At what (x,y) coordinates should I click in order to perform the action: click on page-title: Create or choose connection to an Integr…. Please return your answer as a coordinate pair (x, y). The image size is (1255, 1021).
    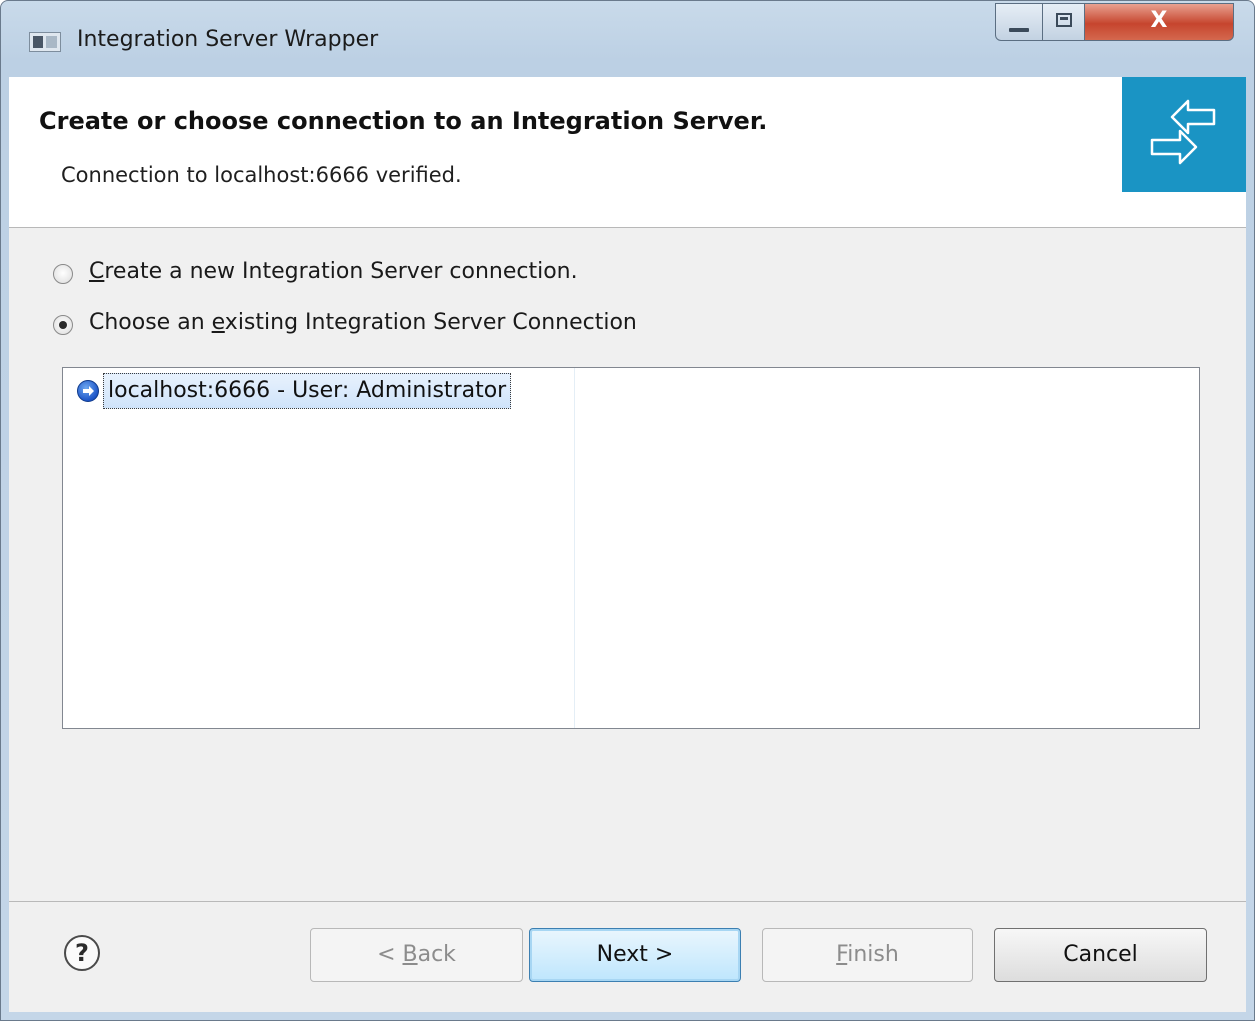
    Looking at the image, I should click on (403, 121).